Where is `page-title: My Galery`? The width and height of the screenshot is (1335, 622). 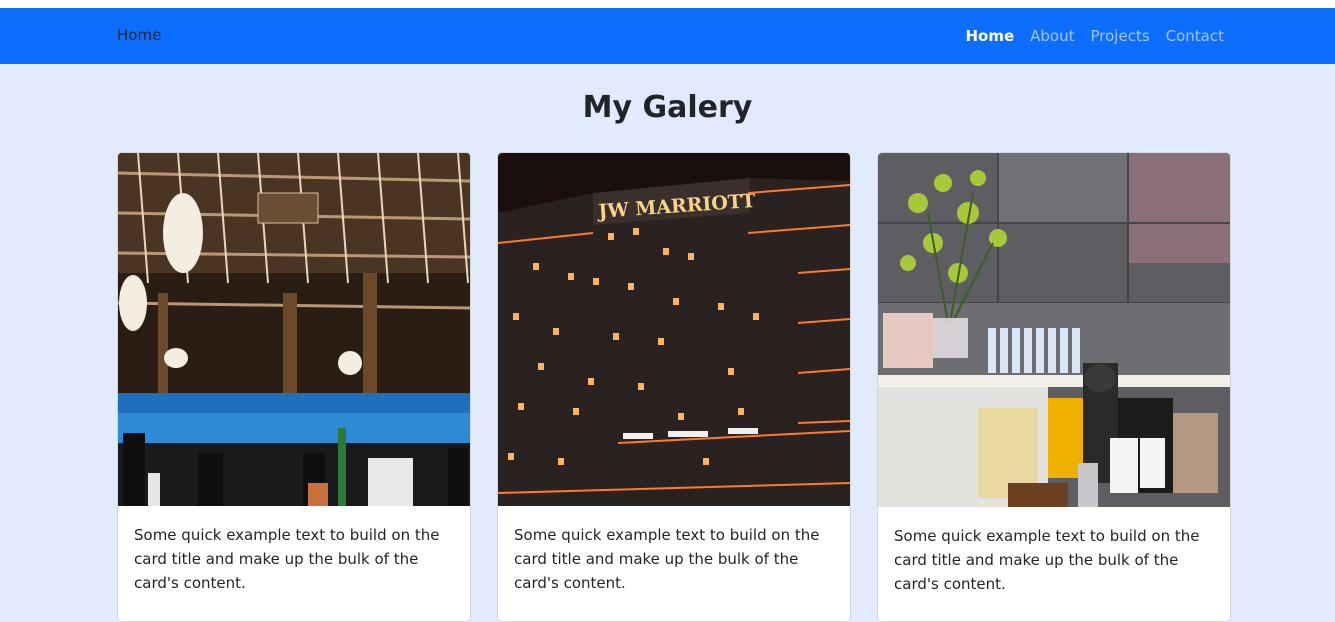
page-title: My Galery is located at coordinates (667, 107).